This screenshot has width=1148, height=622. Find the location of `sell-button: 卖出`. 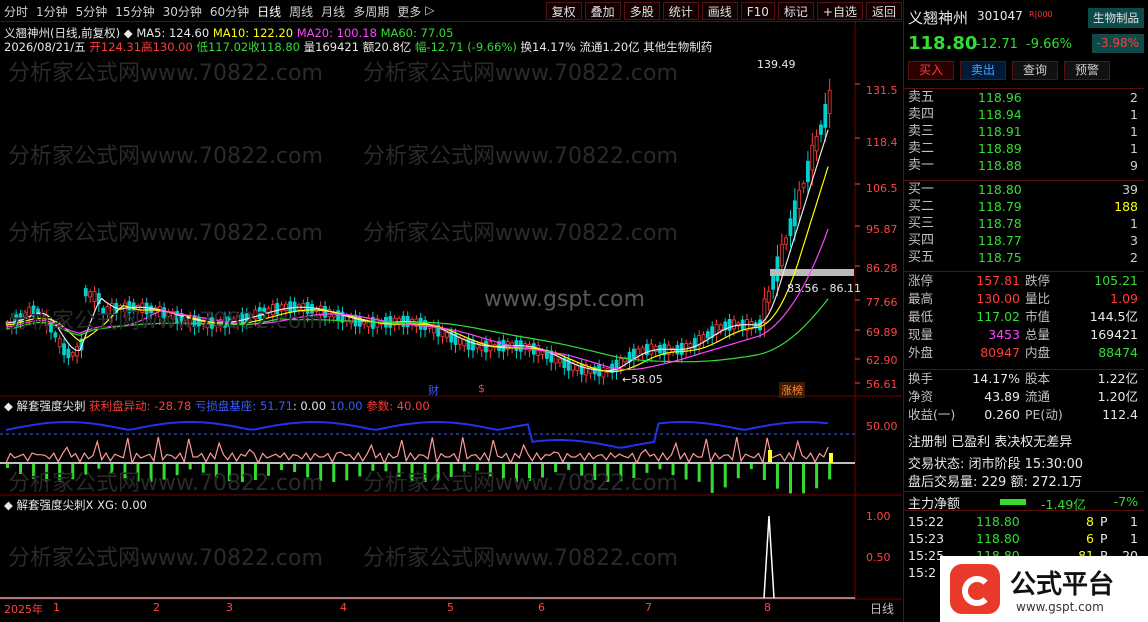

sell-button: 卖出 is located at coordinates (983, 70).